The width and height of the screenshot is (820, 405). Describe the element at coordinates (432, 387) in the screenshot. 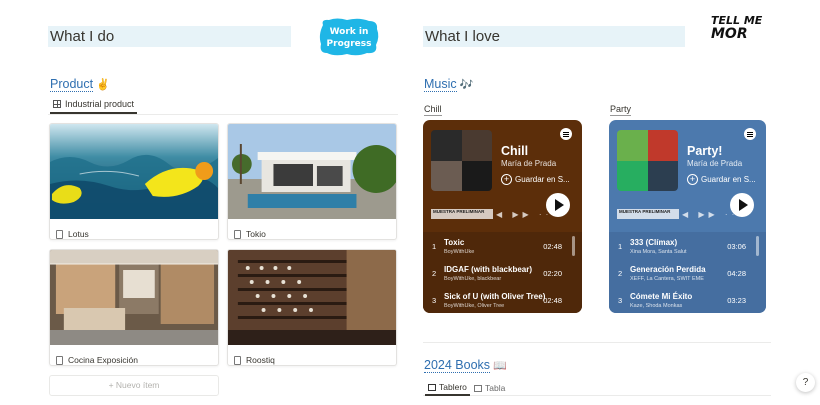

I see `board-view-icon` at that location.